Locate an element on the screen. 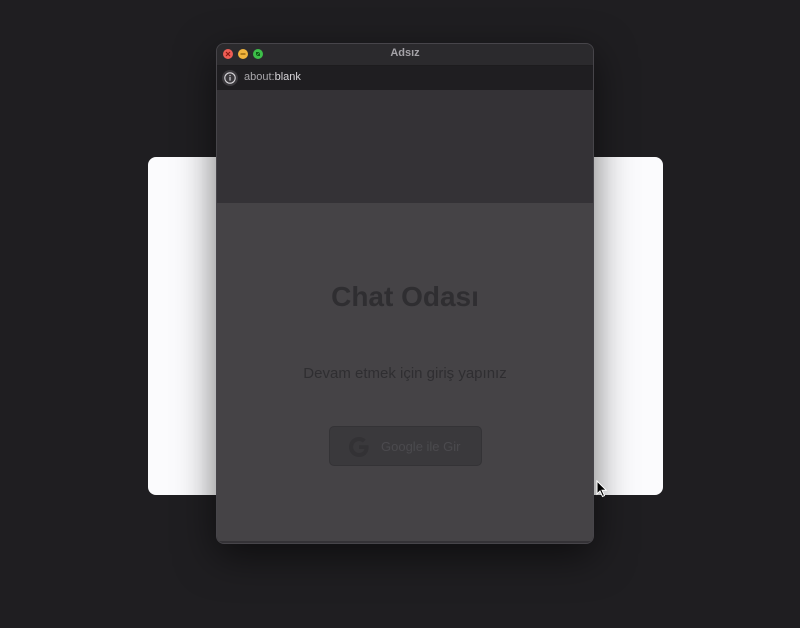 The width and height of the screenshot is (800, 628). google-button-label: Google ile Gir is located at coordinates (421, 446).